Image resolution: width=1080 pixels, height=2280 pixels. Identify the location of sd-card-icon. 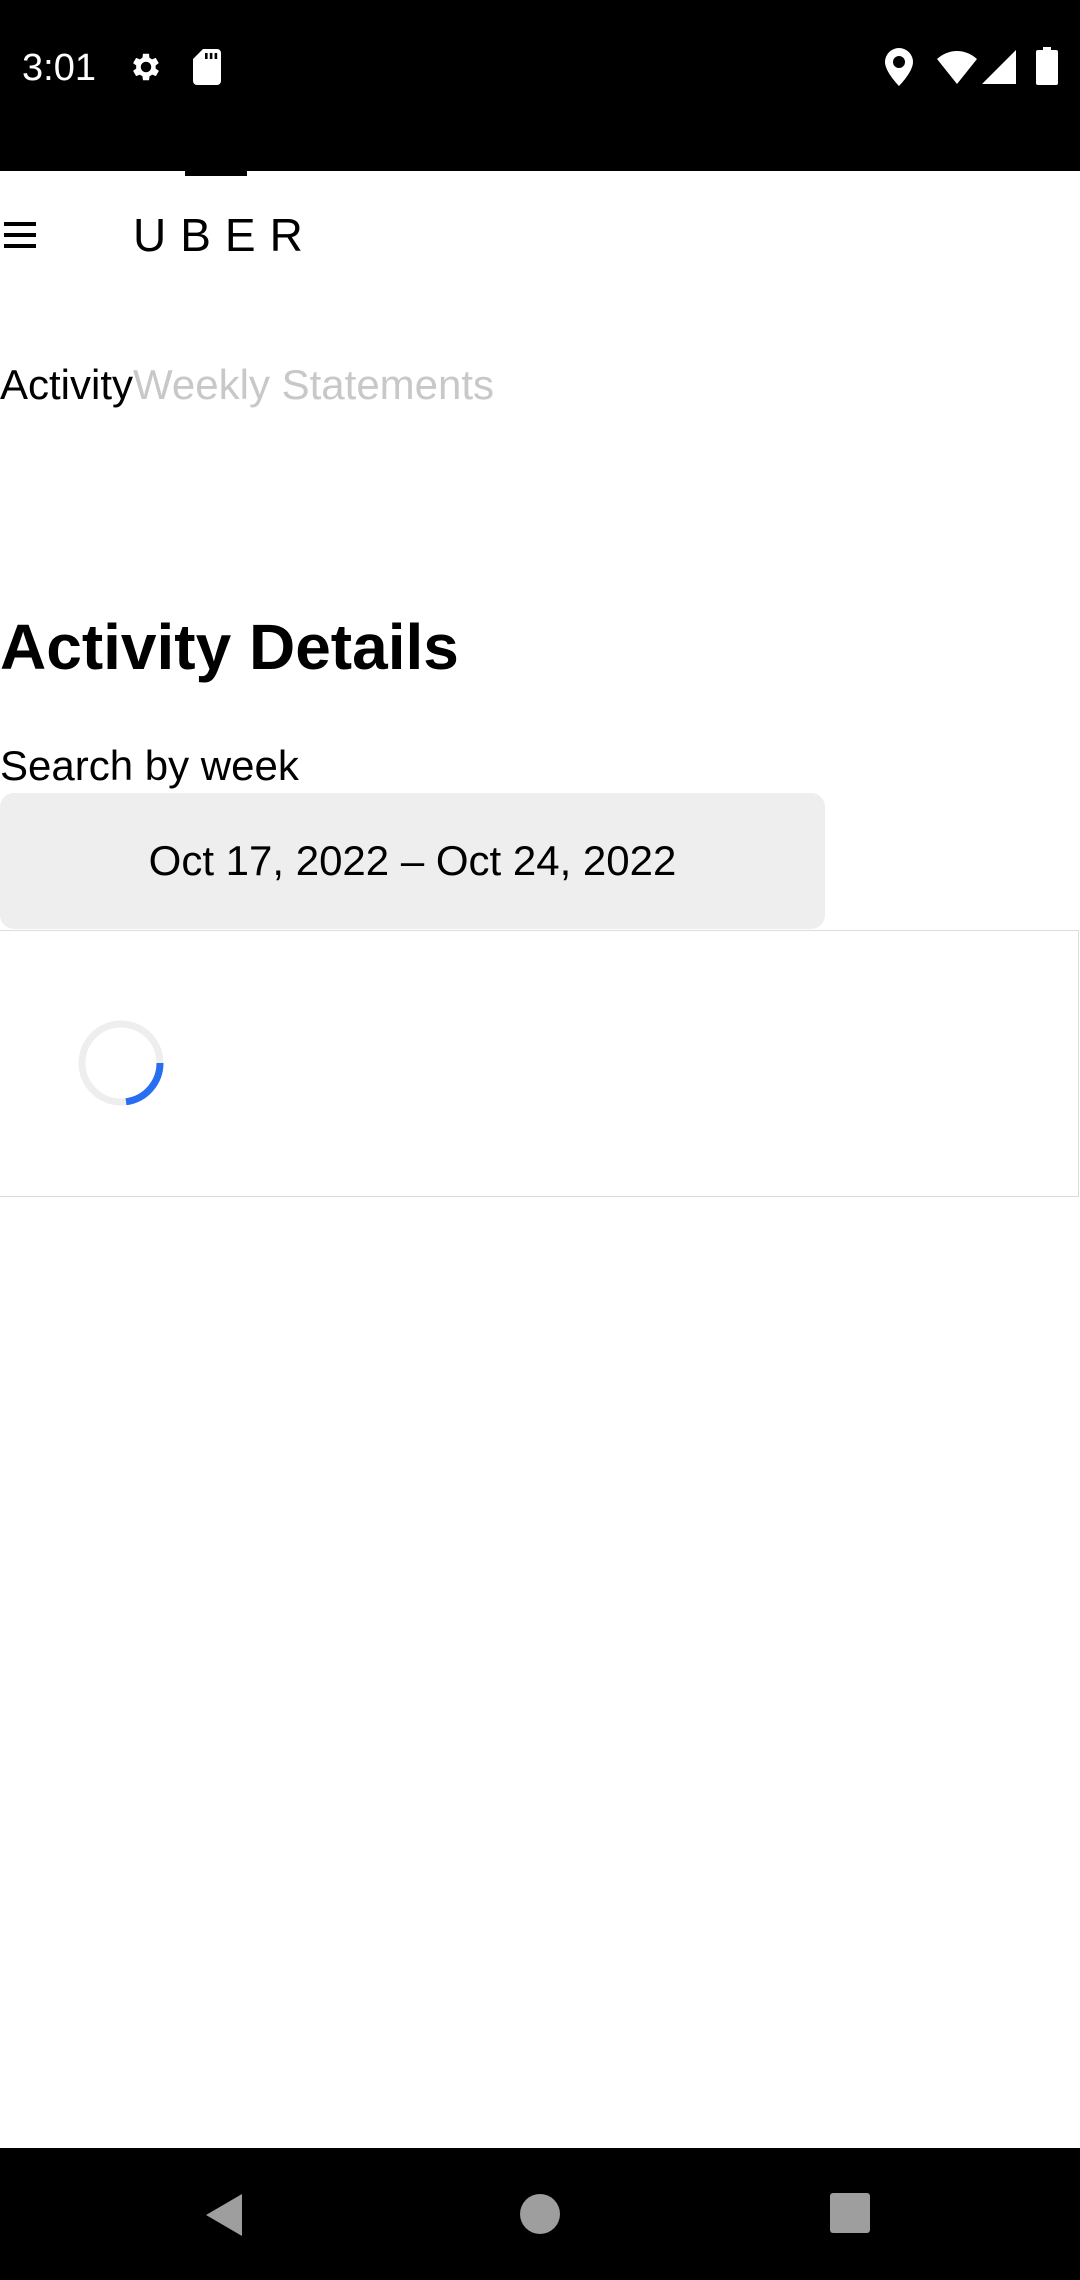
(207, 67).